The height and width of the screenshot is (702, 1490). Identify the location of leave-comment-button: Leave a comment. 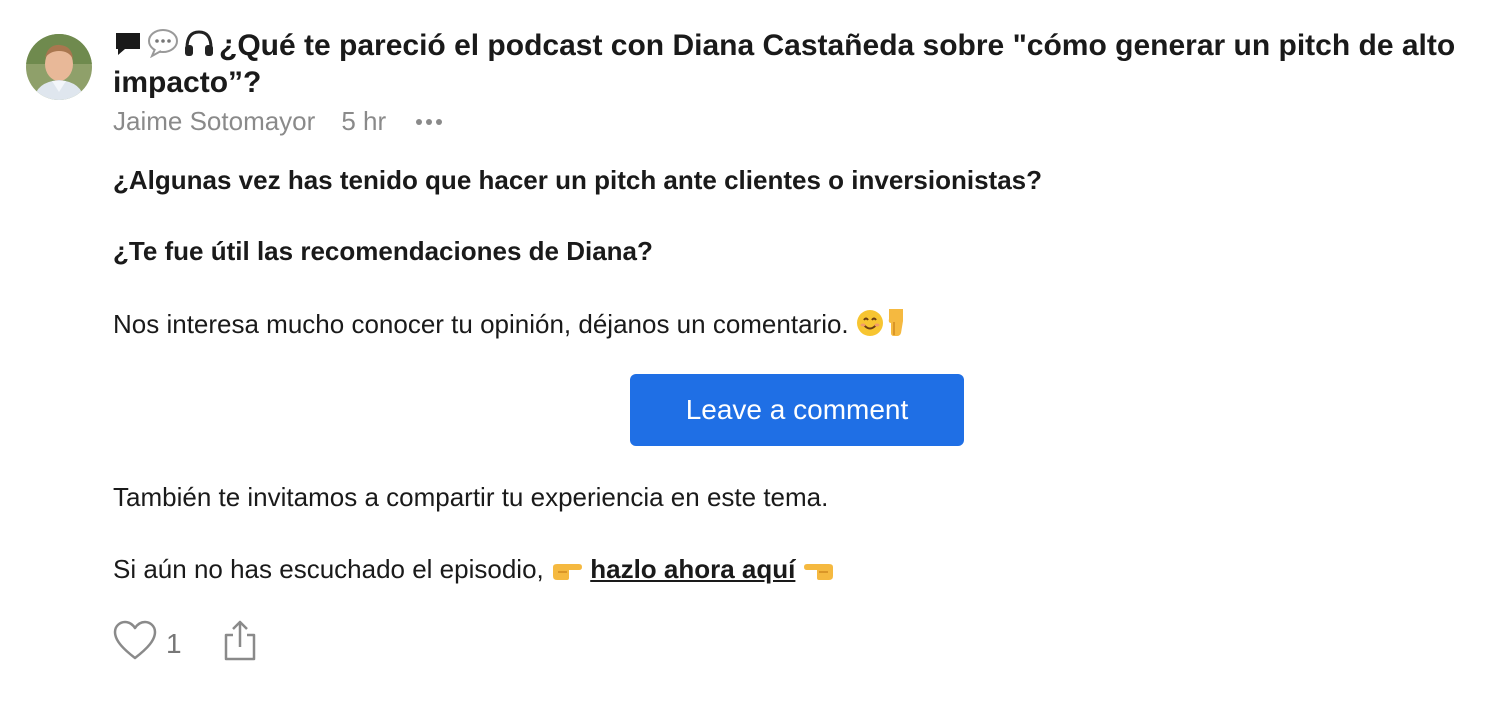
(797, 410).